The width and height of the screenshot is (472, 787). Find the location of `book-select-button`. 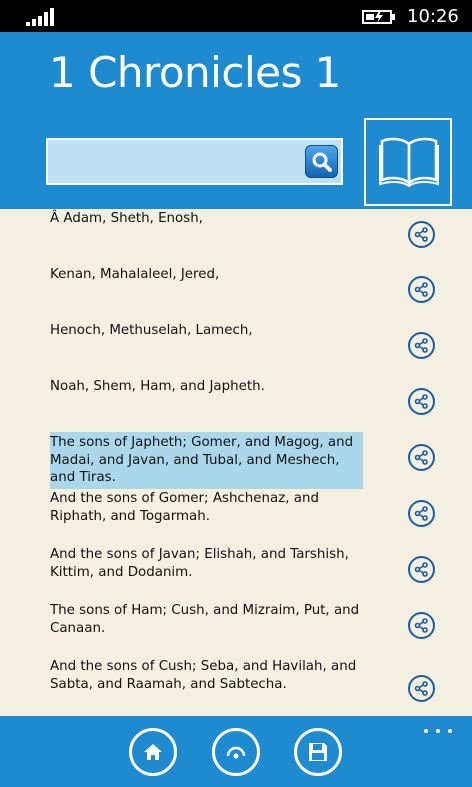

book-select-button is located at coordinates (408, 162).